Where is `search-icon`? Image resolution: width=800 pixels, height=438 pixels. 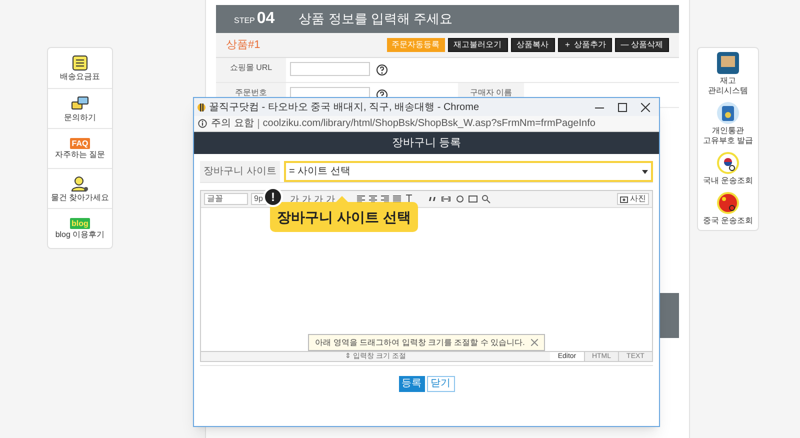 search-icon is located at coordinates (486, 199).